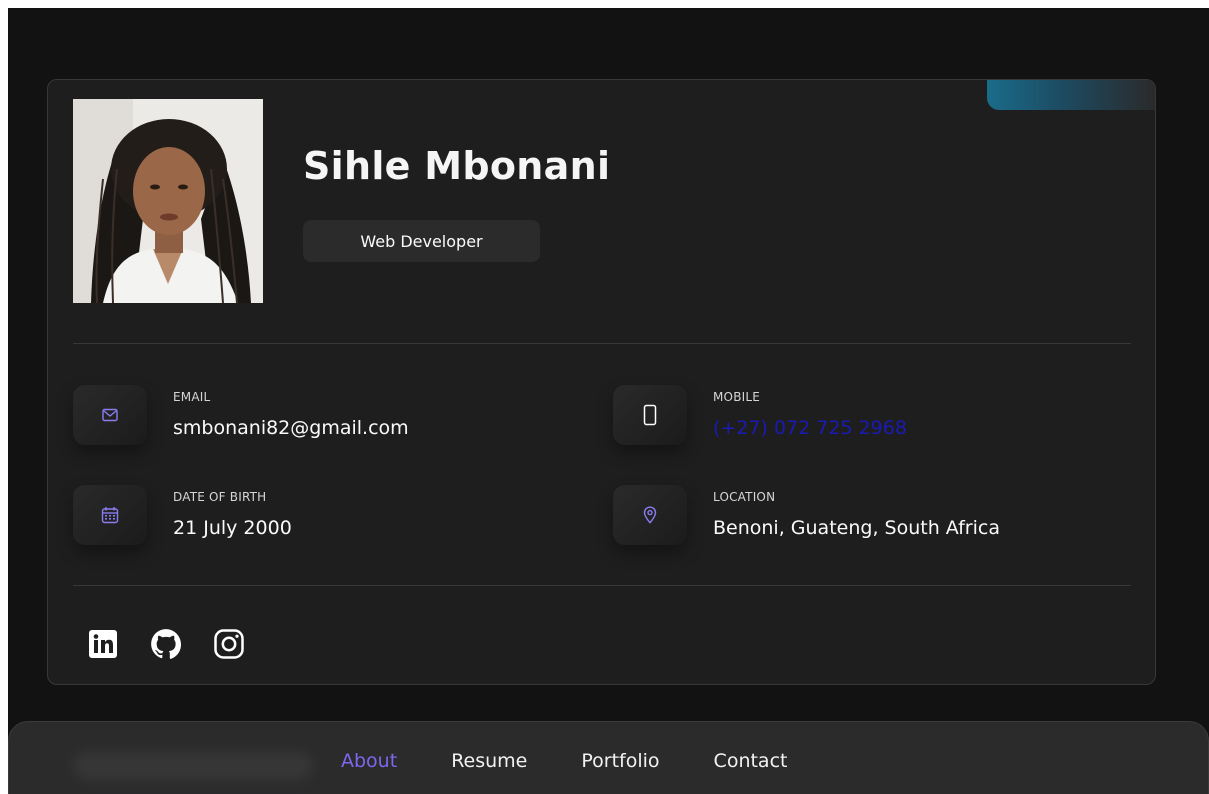  Describe the element at coordinates (369, 761) in the screenshot. I see `nav-about: About` at that location.